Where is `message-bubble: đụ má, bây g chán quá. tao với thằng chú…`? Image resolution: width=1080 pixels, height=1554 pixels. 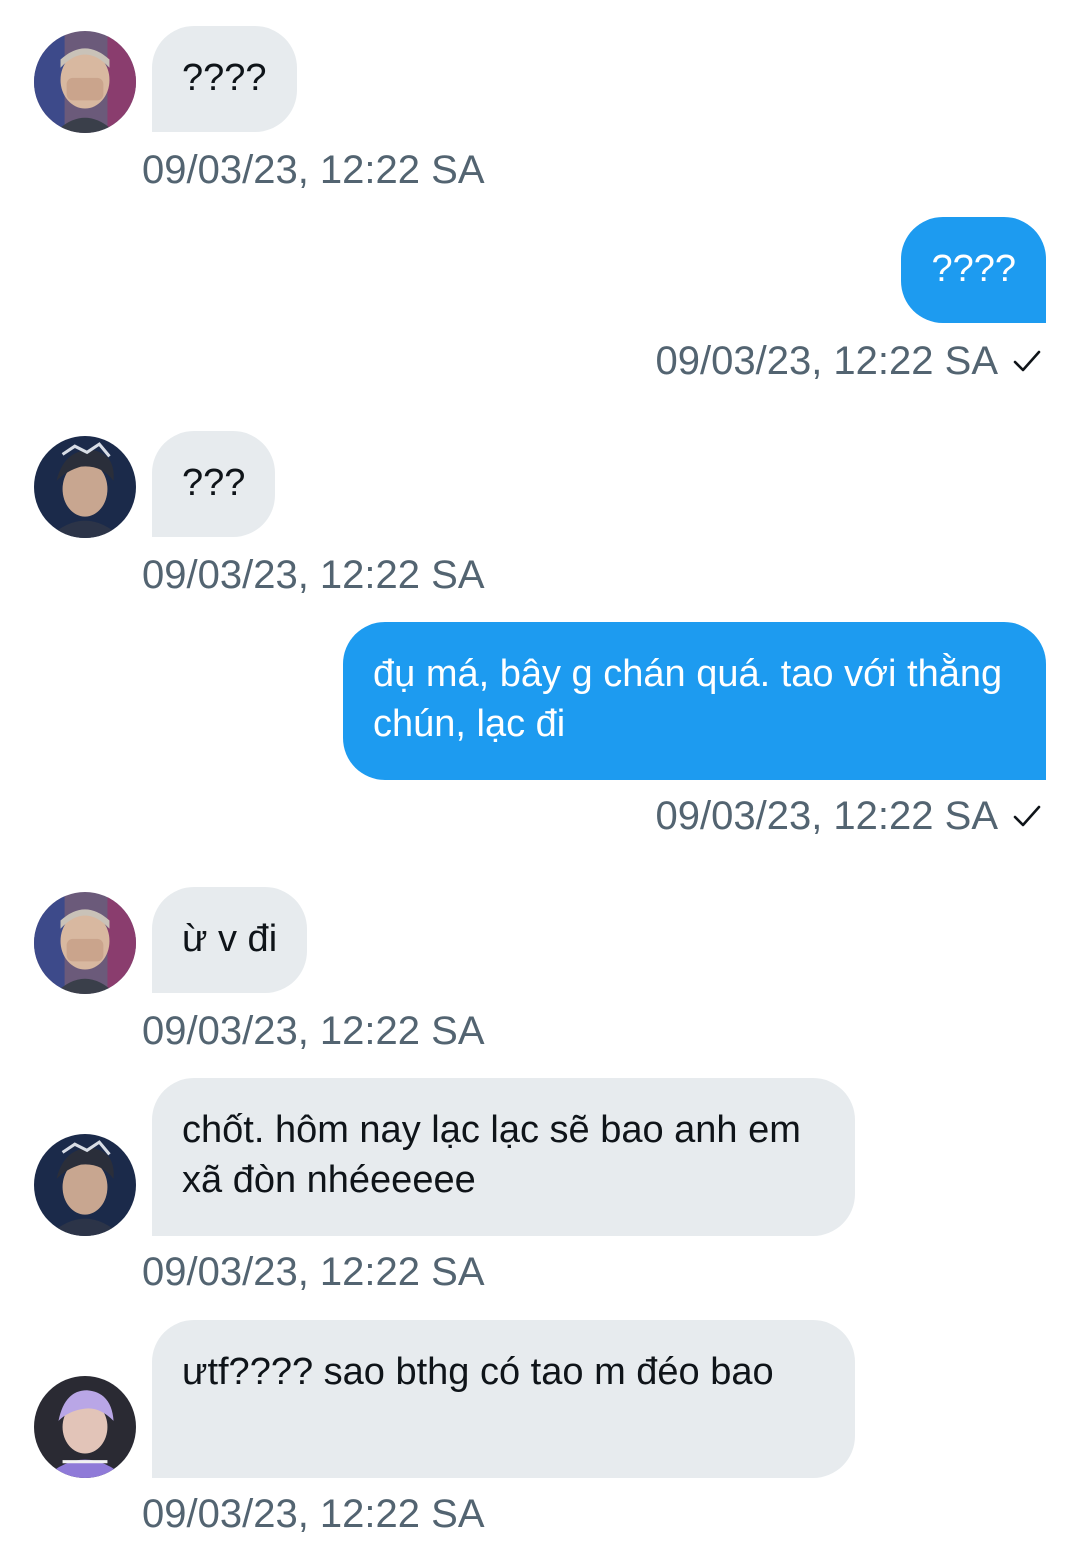 message-bubble: đụ má, bây g chán quá. tao với thằng chú… is located at coordinates (694, 701).